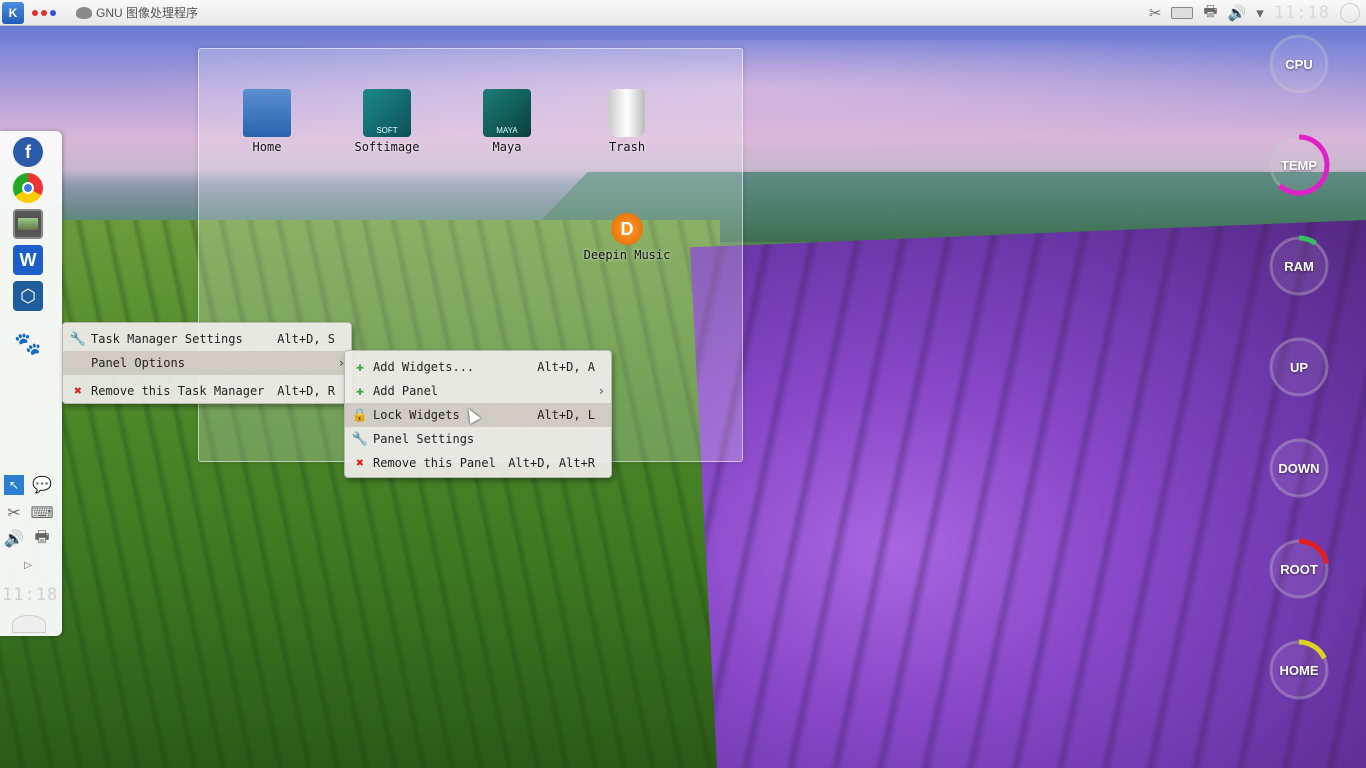 This screenshot has height=768, width=1366. What do you see at coordinates (147, 13) in the screenshot?
I see `window-title-text: GNU 图像处理程序` at bounding box center [147, 13].